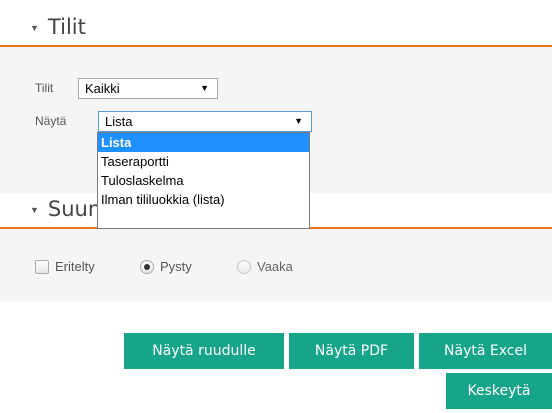 Image resolution: width=552 pixels, height=413 pixels. Describe the element at coordinates (499, 391) in the screenshot. I see `cancel-button: Keskeytä` at that location.